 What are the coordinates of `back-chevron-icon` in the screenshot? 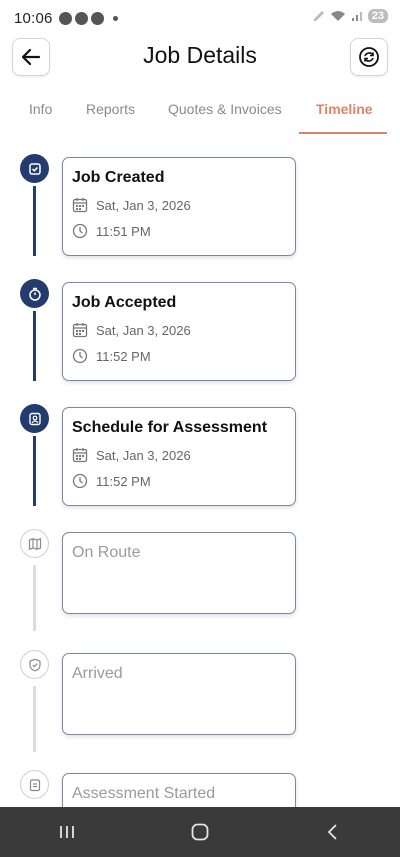 It's located at (332, 832).